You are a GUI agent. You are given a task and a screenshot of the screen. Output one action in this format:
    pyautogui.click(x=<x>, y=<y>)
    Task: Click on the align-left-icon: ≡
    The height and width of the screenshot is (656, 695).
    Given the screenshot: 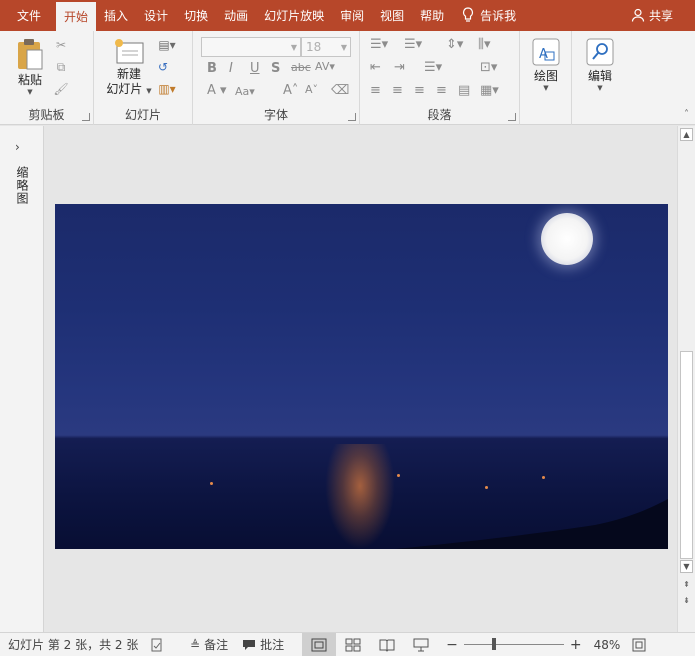 What is the action you would take?
    pyautogui.click(x=375, y=90)
    